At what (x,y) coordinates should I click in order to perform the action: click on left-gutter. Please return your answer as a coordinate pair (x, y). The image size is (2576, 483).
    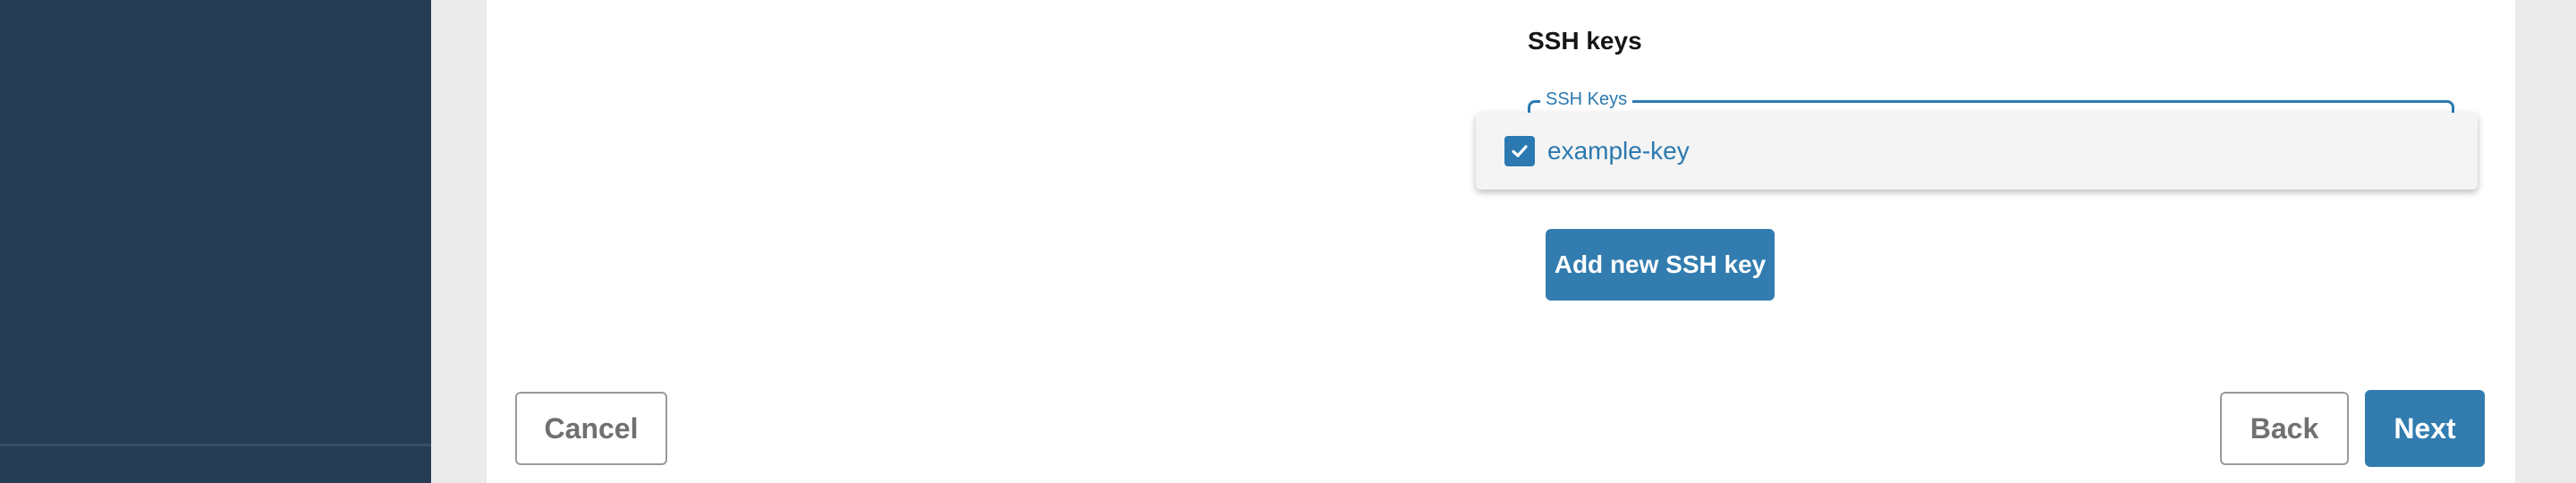
    Looking at the image, I should click on (459, 241).